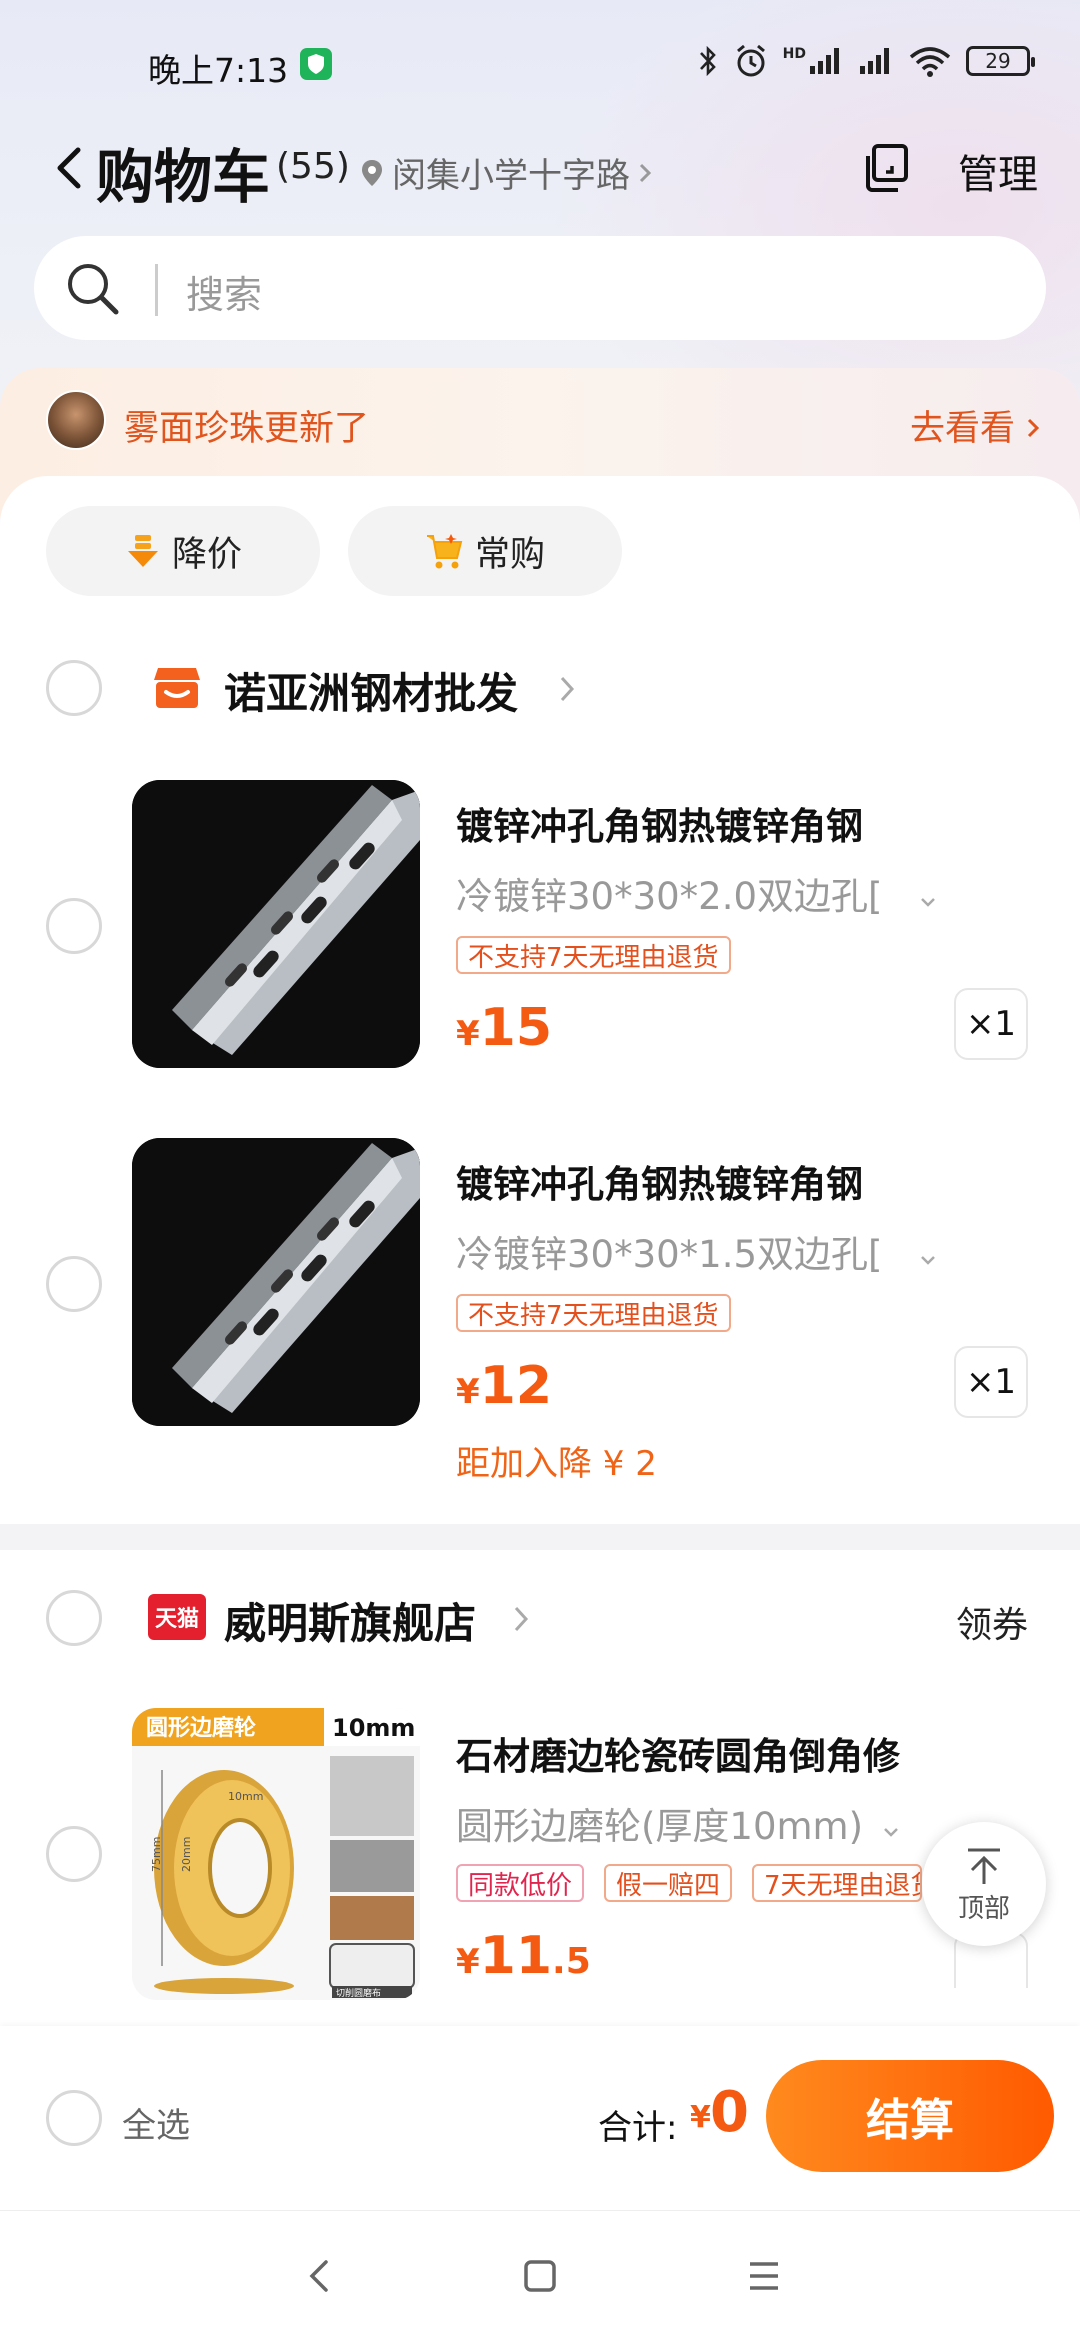  What do you see at coordinates (224, 291) in the screenshot?
I see `search-input: 搜索` at bounding box center [224, 291].